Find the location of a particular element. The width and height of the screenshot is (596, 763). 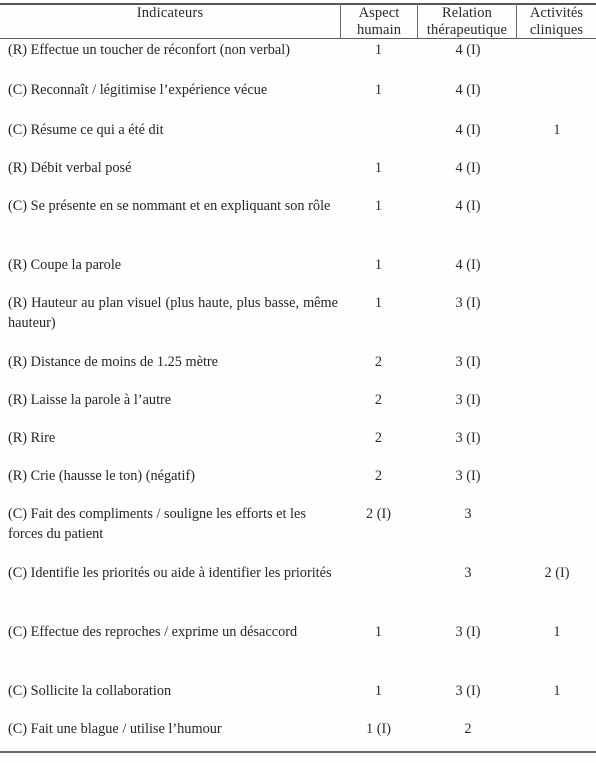

indicator-cell: (R) Rire is located at coordinates (32, 438).